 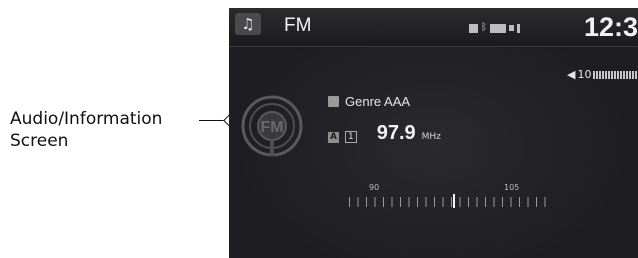 I want to click on callout-label: Audio/Information Screen, so click(x=86, y=130).